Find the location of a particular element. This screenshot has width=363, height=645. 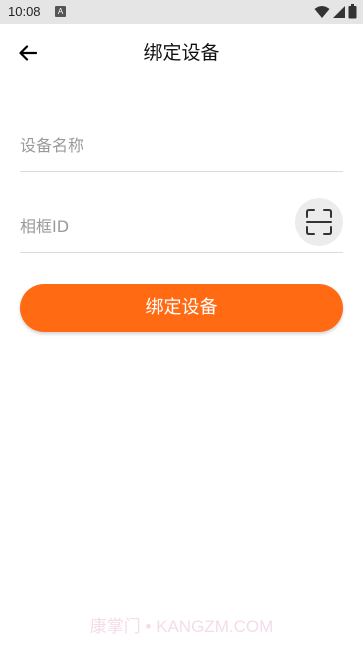

signal-icon is located at coordinates (339, 11).